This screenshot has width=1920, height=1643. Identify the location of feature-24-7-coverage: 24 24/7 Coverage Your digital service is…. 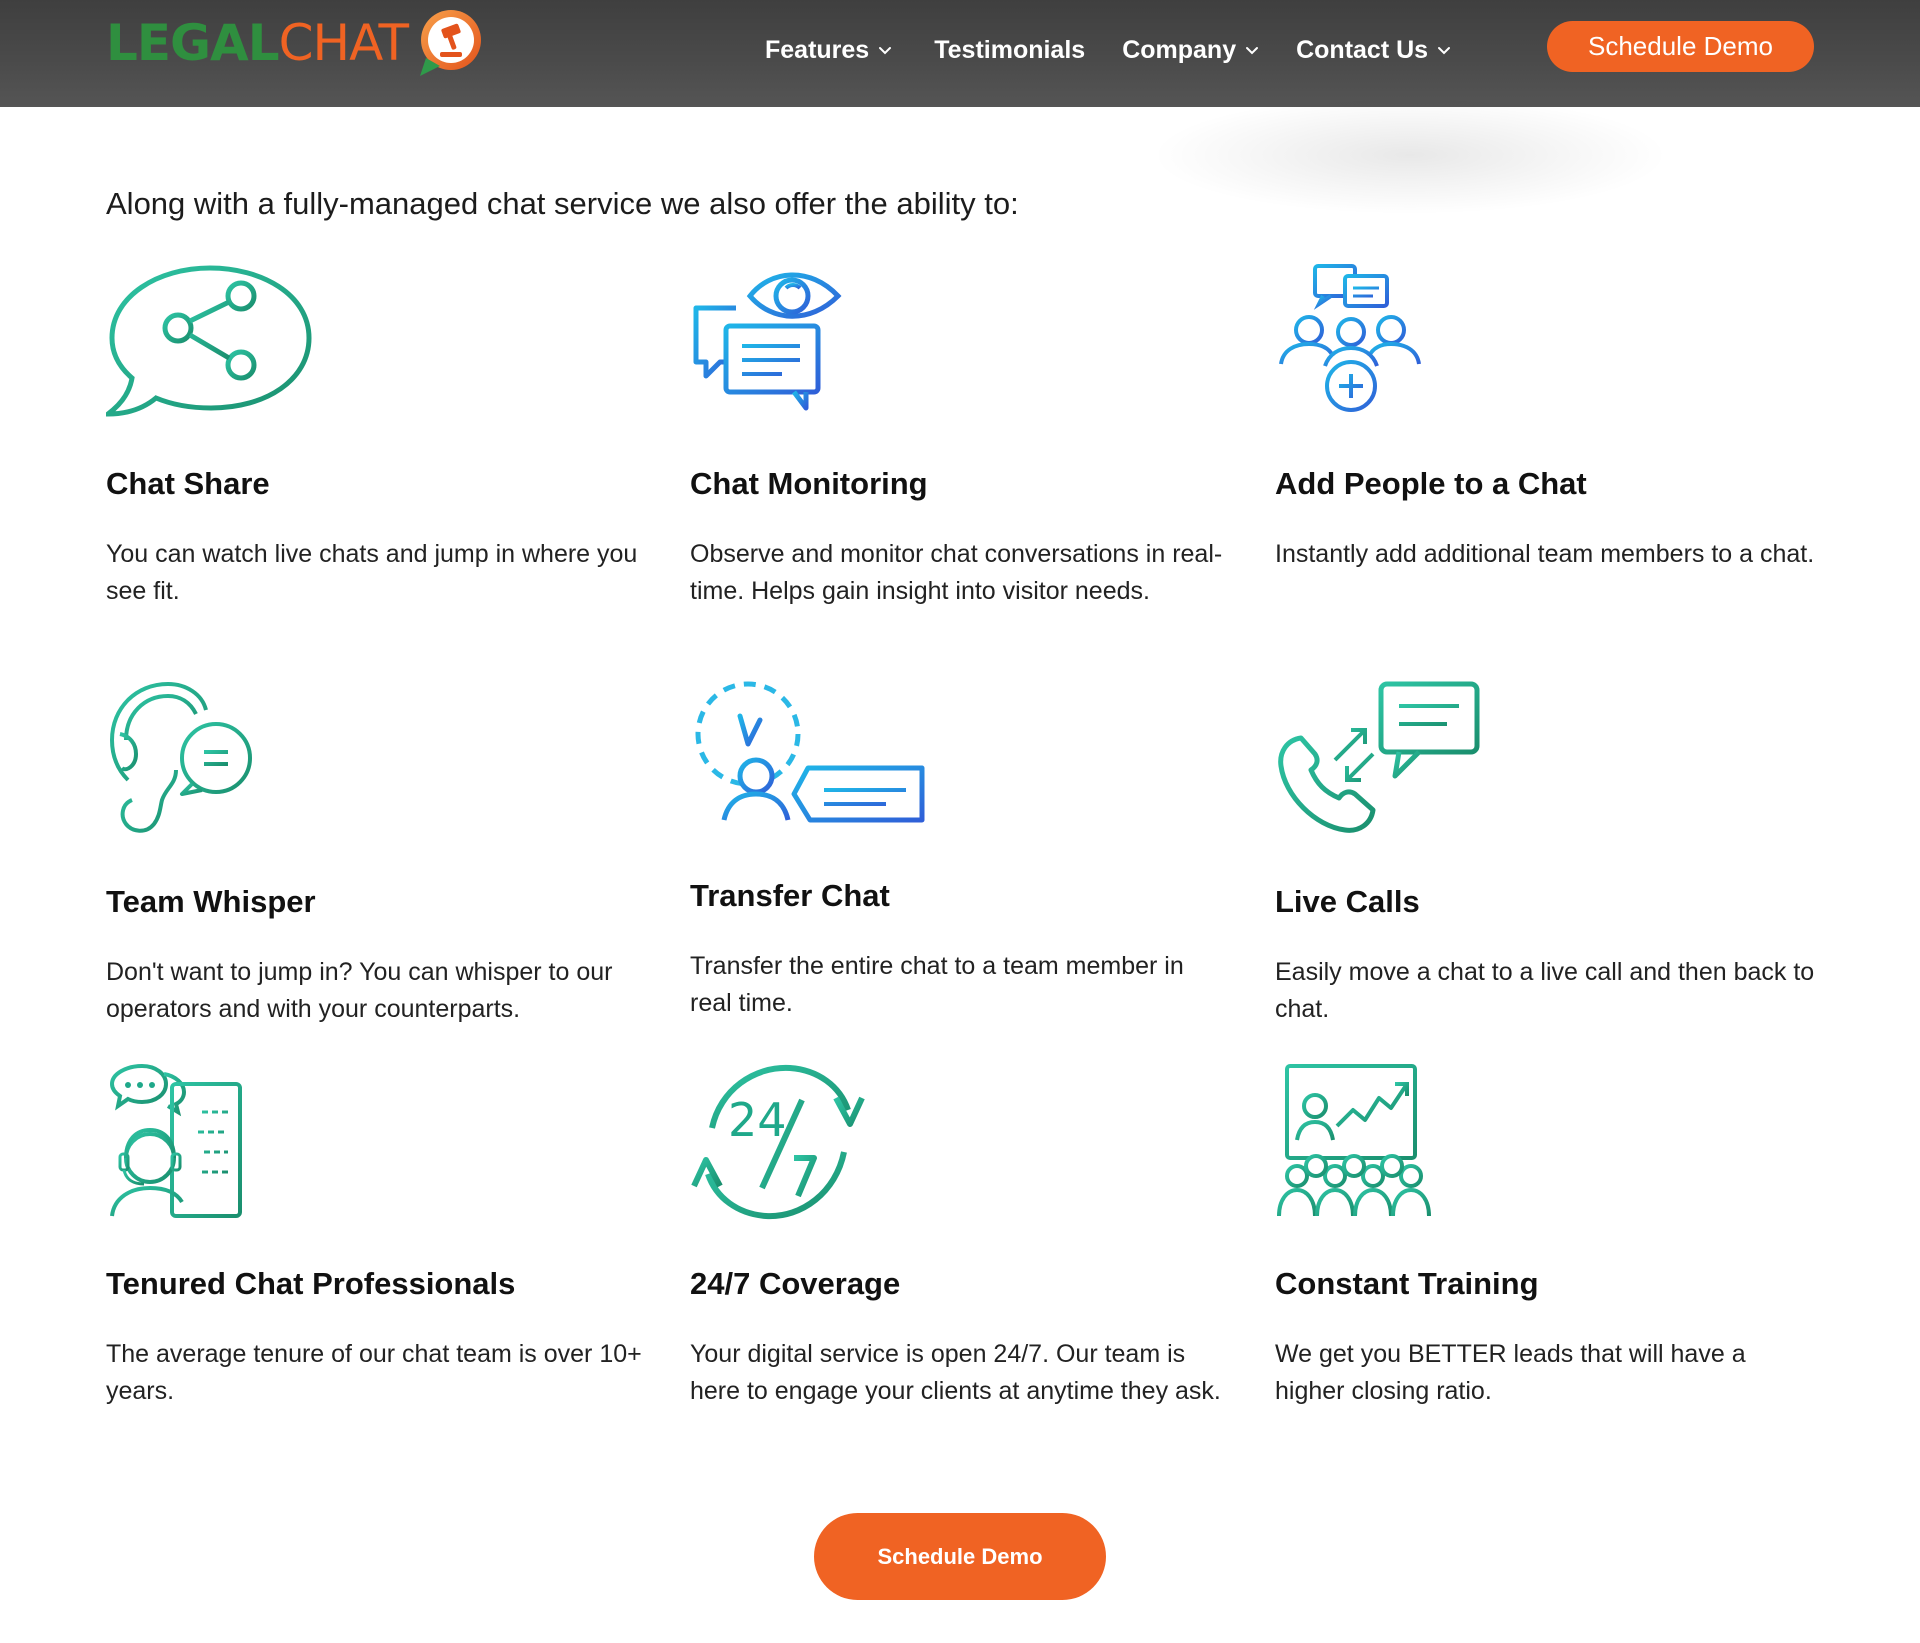
(960, 1252).